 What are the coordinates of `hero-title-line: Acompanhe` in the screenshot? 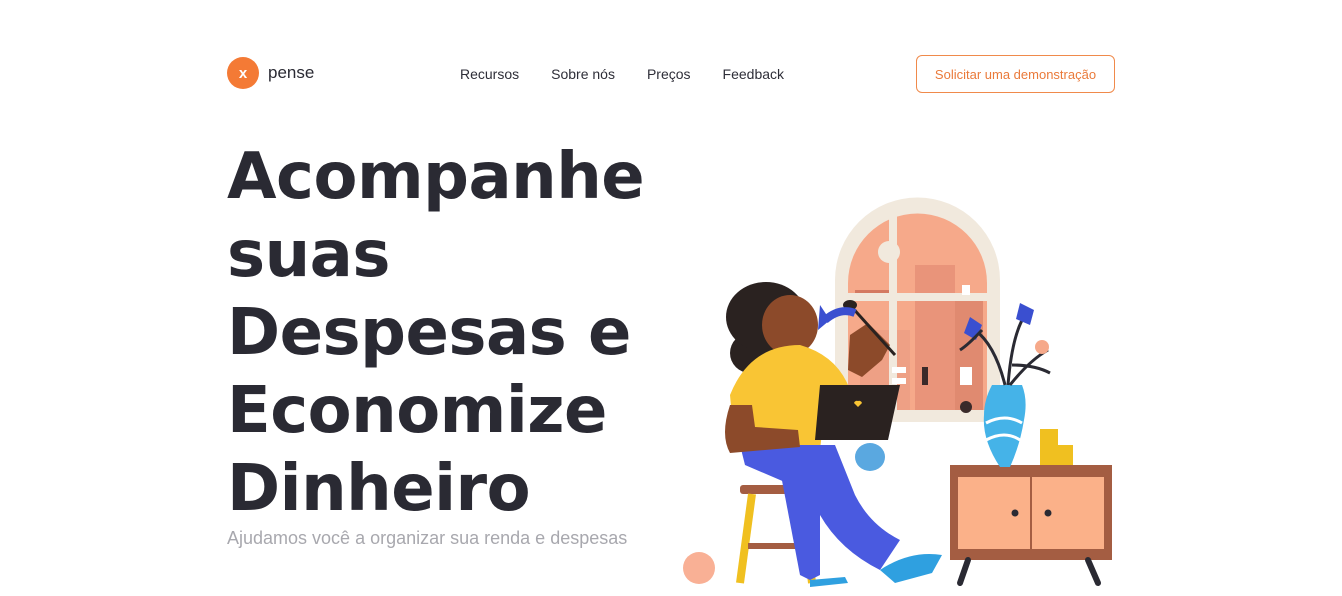 It's located at (436, 177).